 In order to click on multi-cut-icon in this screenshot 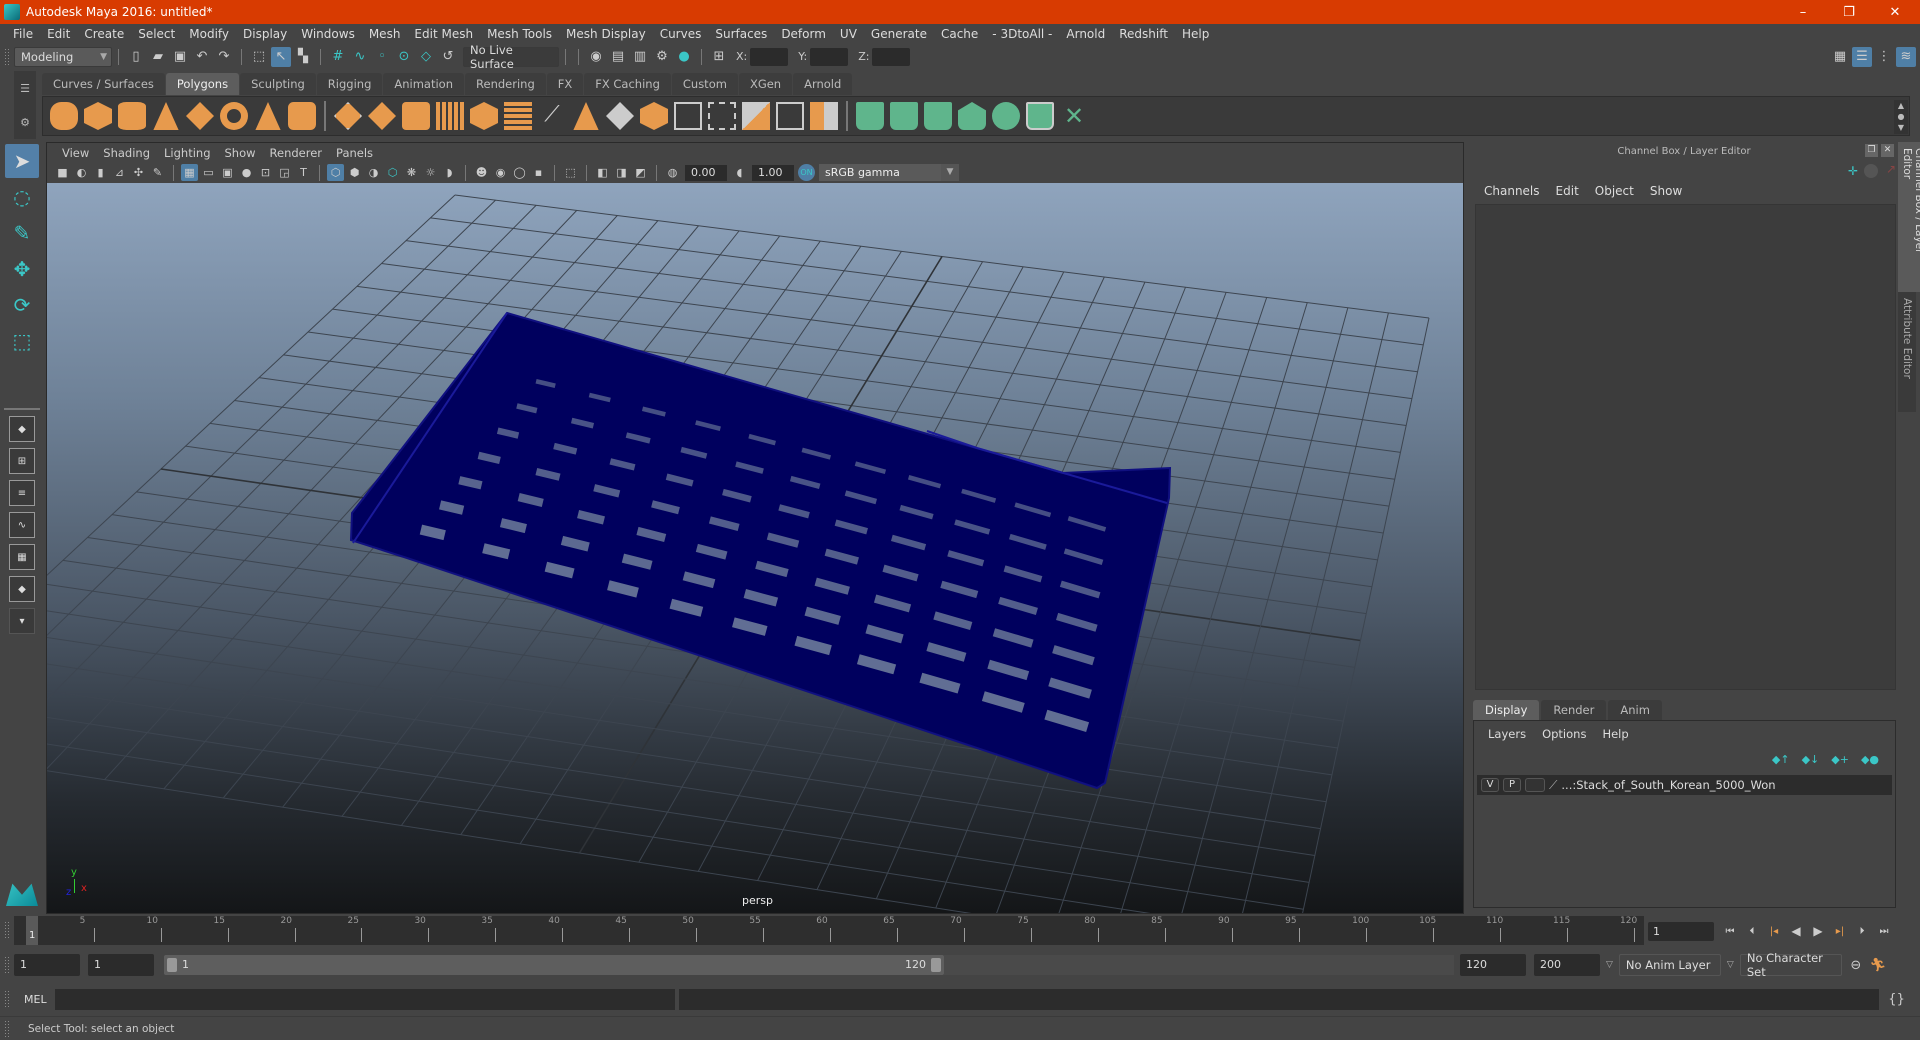, I will do `click(722, 116)`.